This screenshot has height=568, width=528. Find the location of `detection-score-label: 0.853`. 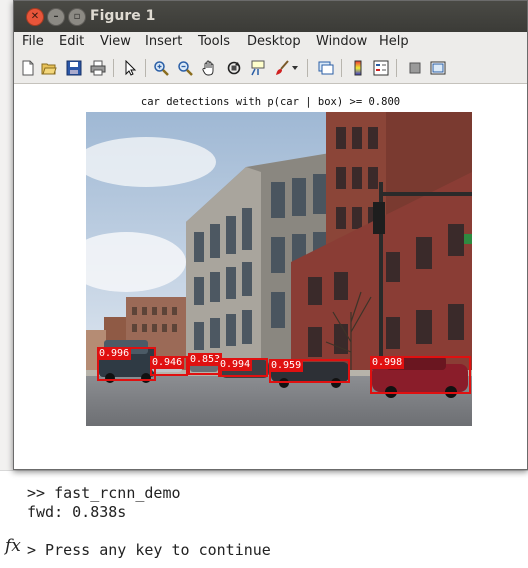

detection-score-label: 0.853 is located at coordinates (205, 359).